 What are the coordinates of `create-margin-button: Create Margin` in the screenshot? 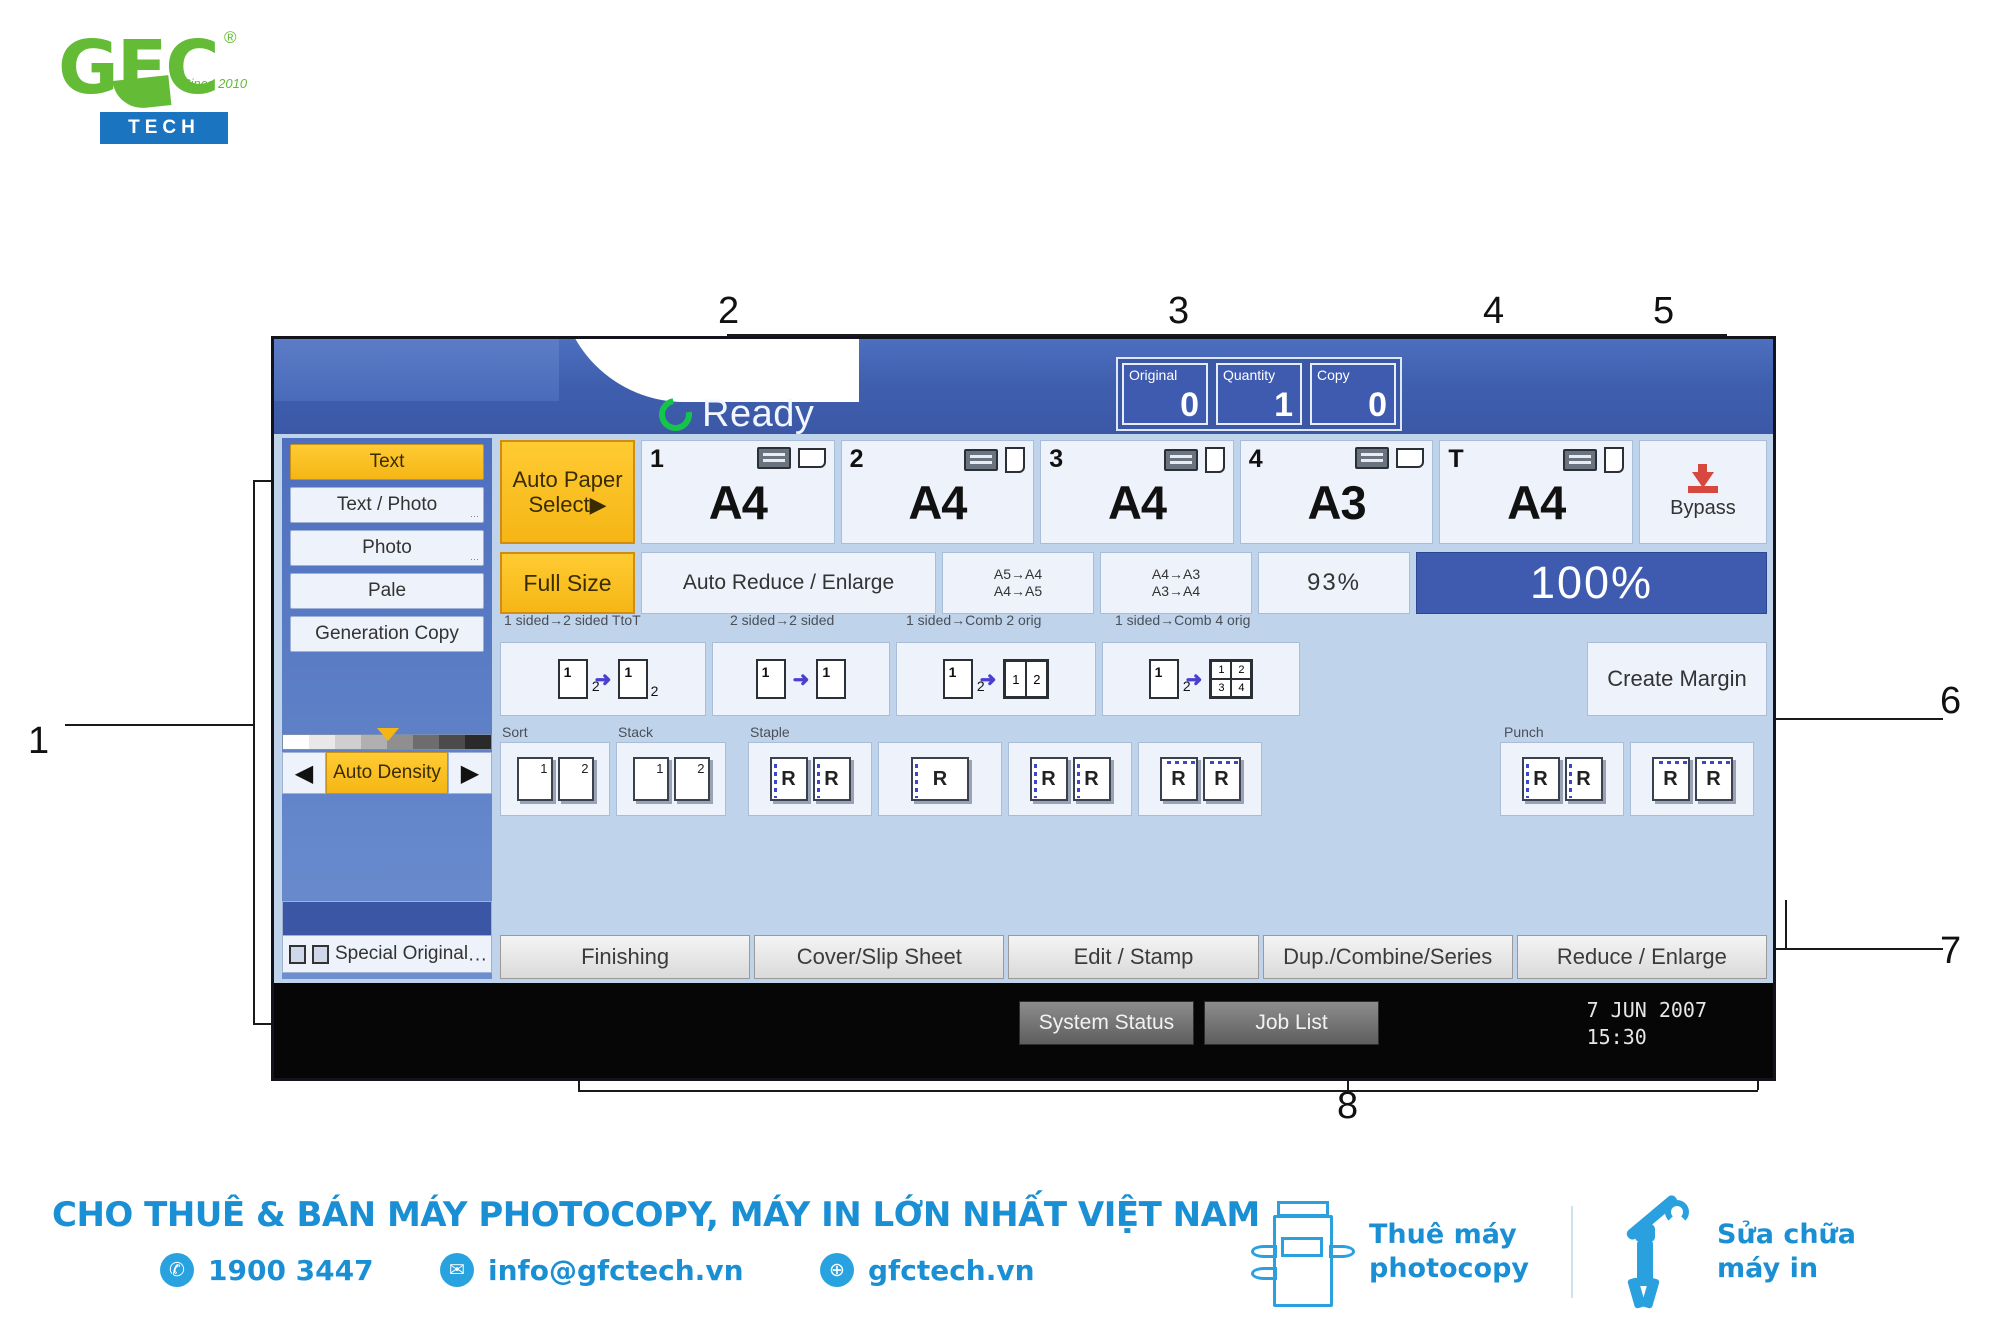 It's located at (1677, 679).